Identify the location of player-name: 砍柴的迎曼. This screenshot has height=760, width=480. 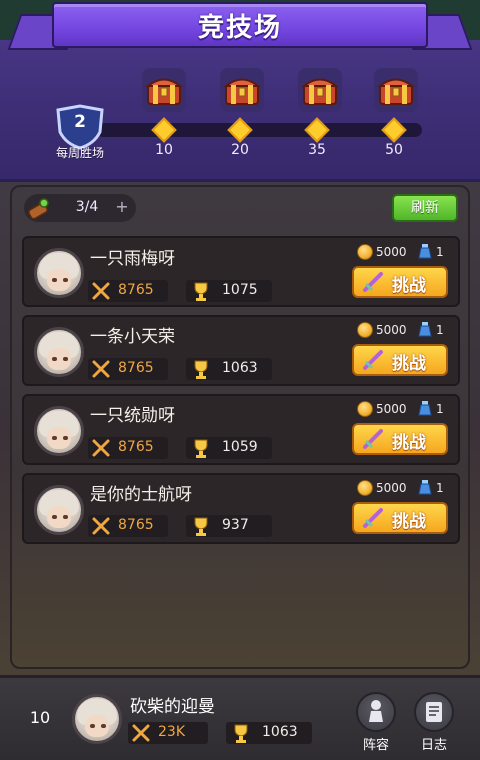
(172, 707).